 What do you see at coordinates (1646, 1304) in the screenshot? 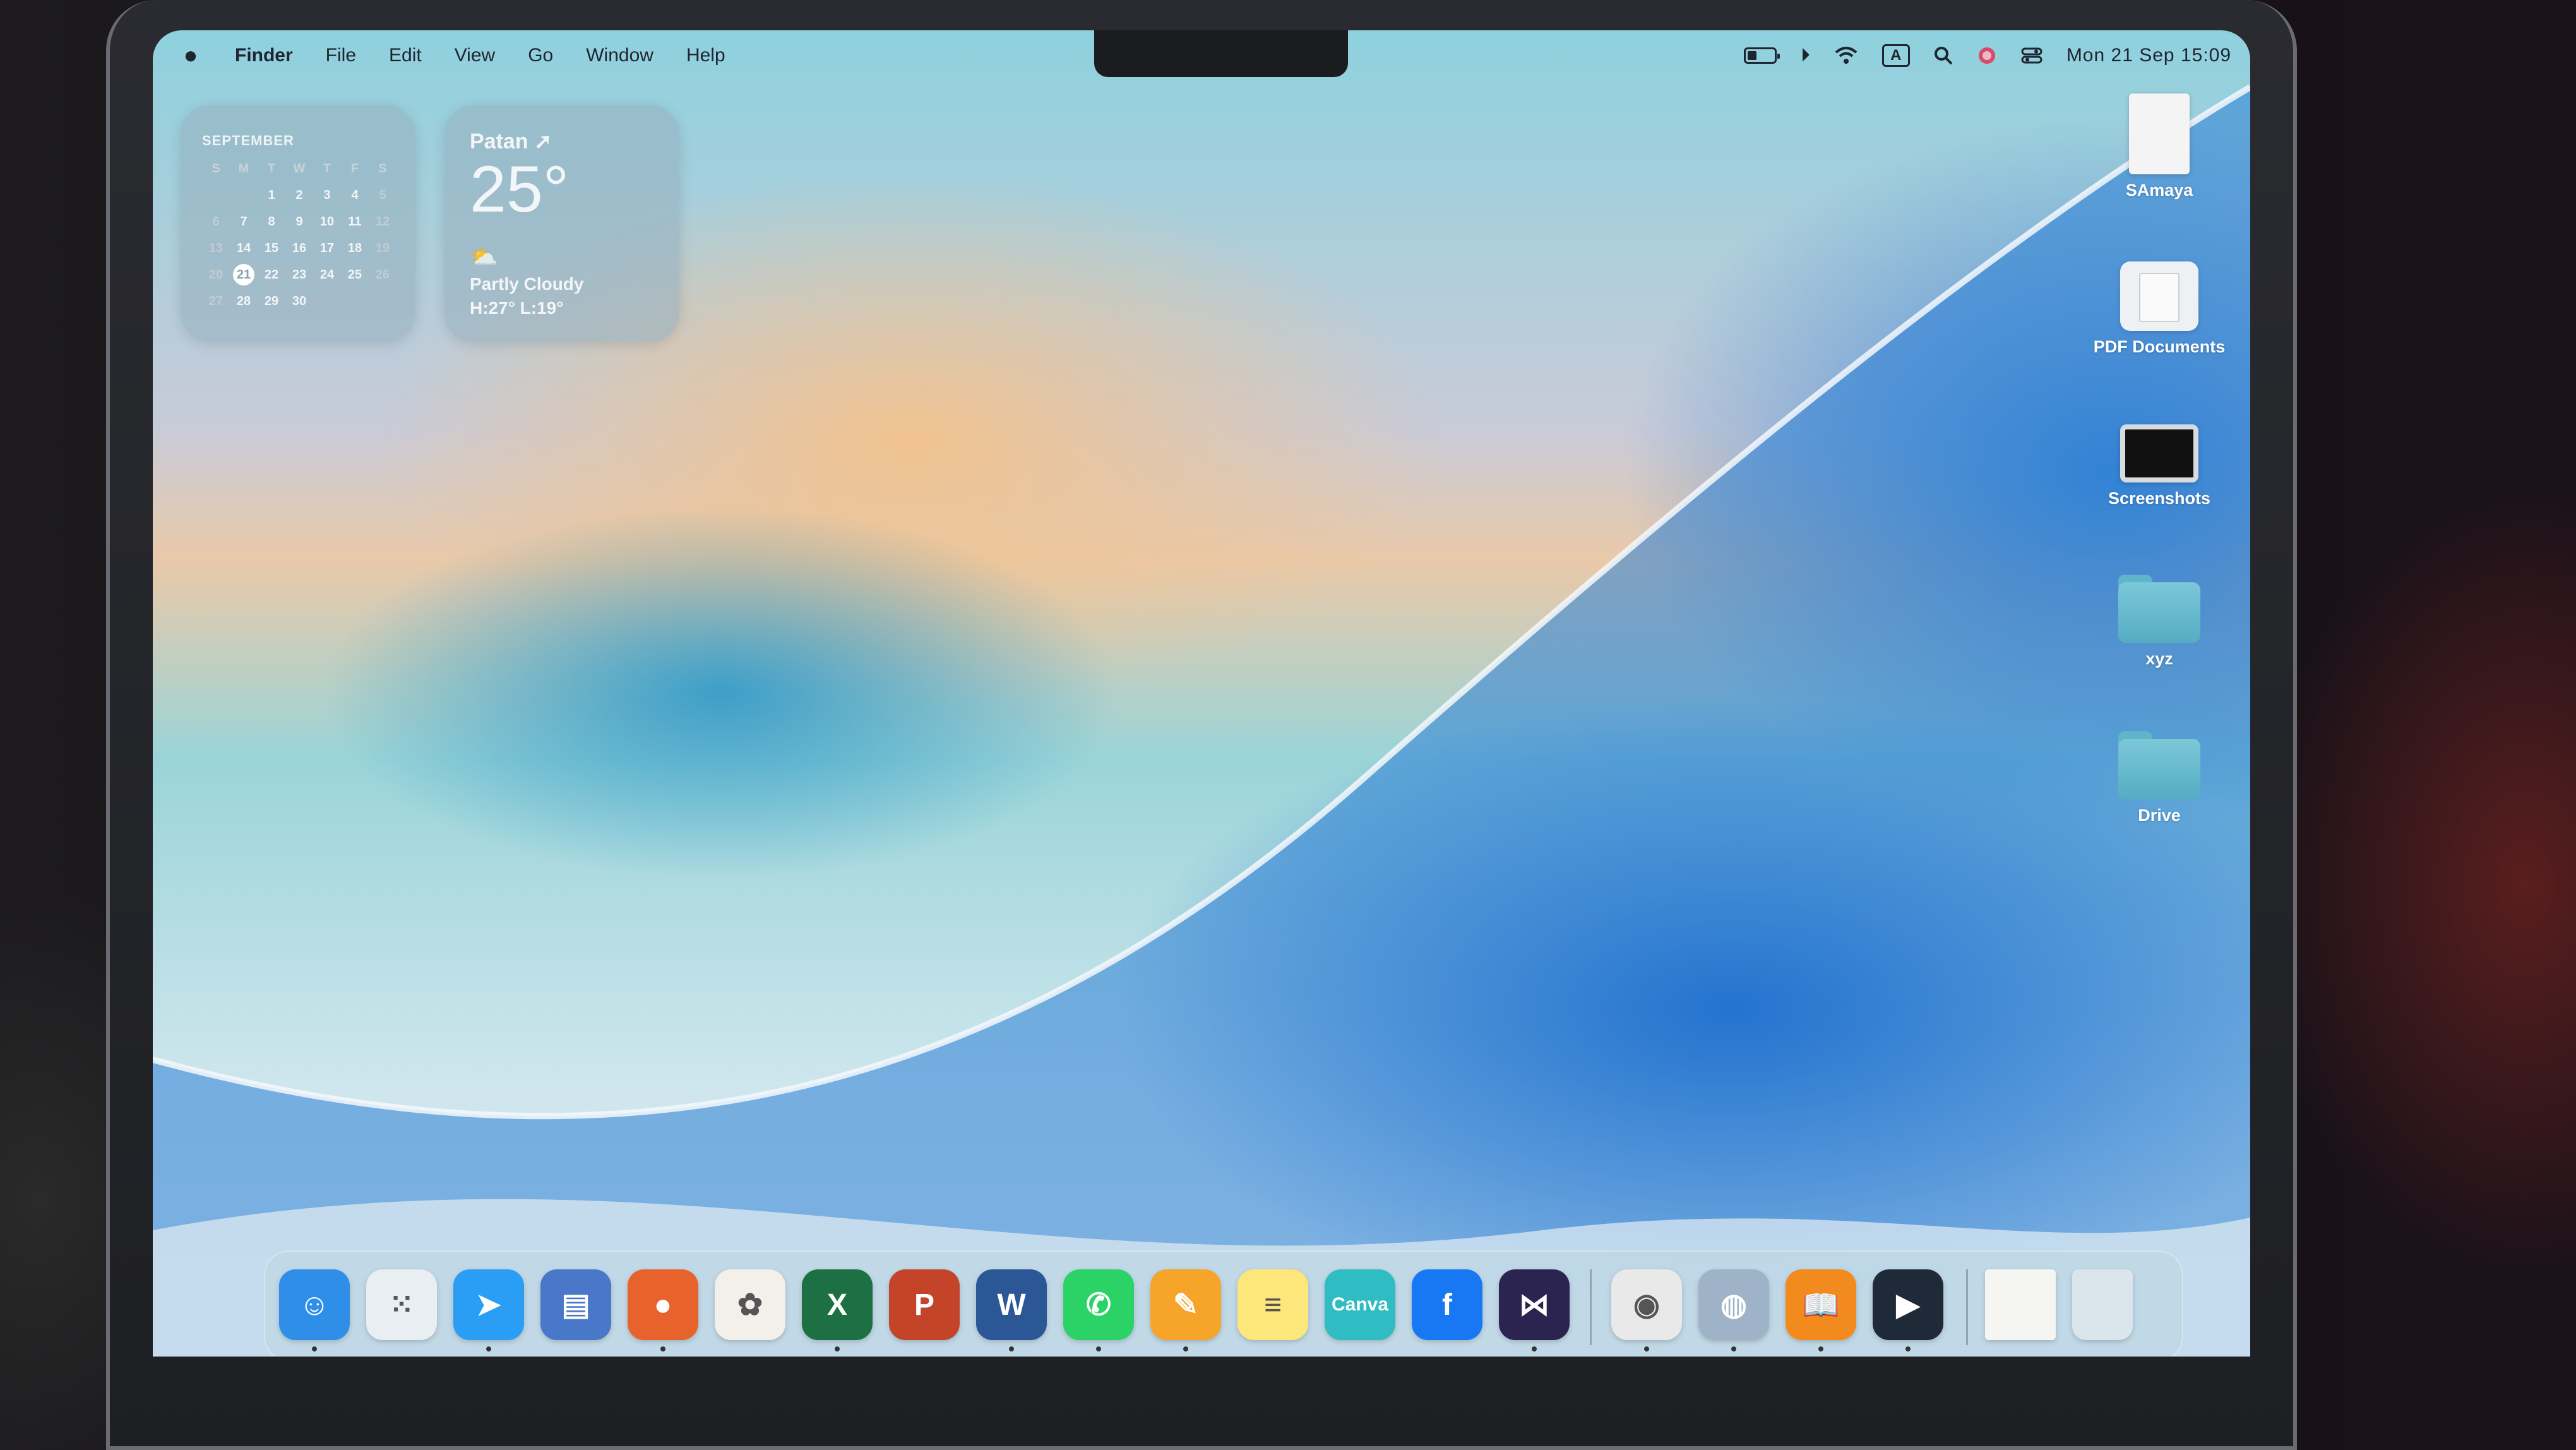
I see `chrome-icon: ◉` at bounding box center [1646, 1304].